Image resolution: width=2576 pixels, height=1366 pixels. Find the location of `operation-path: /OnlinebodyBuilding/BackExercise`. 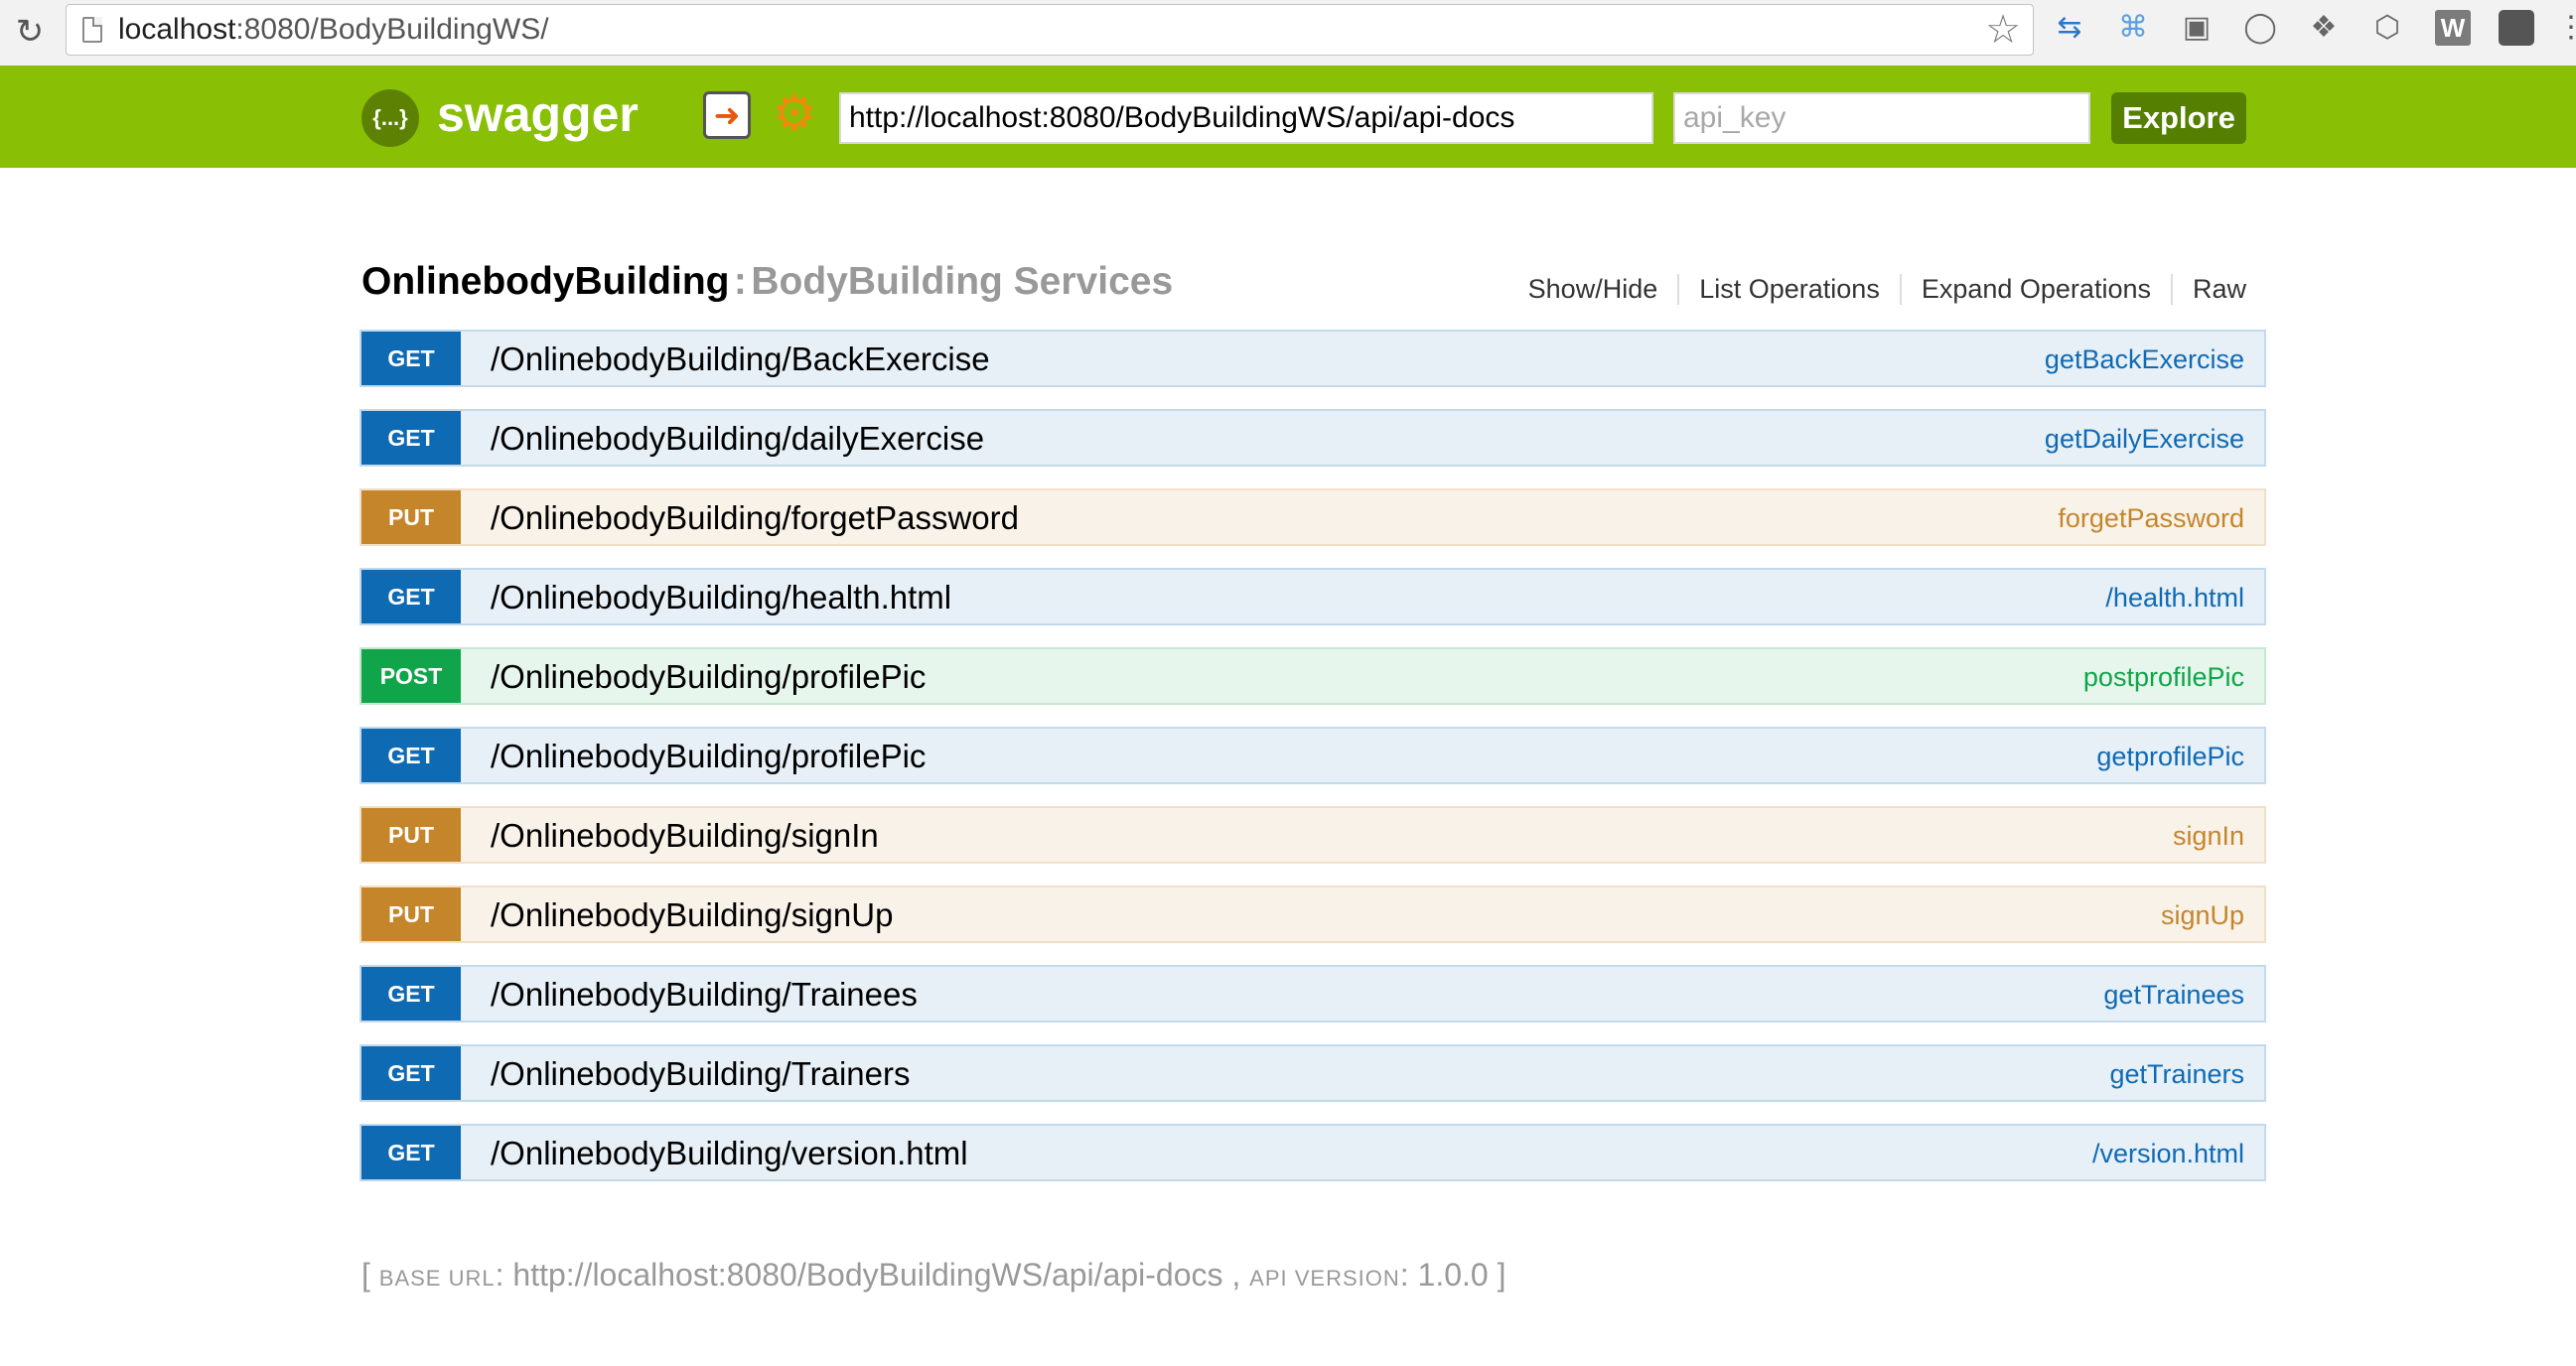

operation-path: /OnlinebodyBuilding/BackExercise is located at coordinates (740, 359).